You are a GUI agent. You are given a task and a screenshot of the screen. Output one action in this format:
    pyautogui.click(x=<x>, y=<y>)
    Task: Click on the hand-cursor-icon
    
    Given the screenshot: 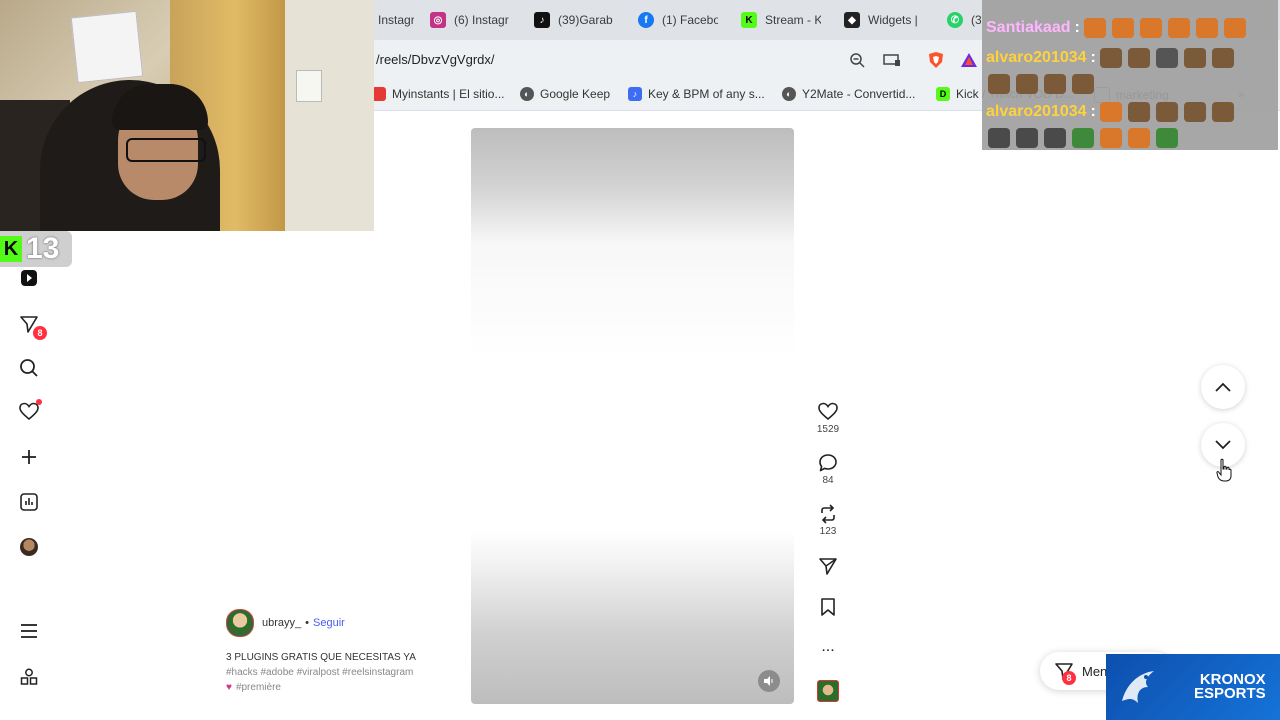 What is the action you would take?
    pyautogui.click(x=1224, y=472)
    